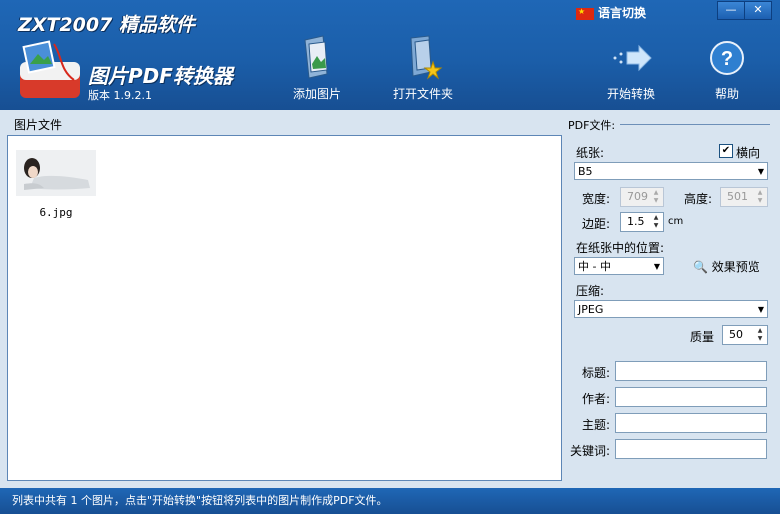 The width and height of the screenshot is (780, 514). I want to click on help-label: 帮助, so click(726, 94).